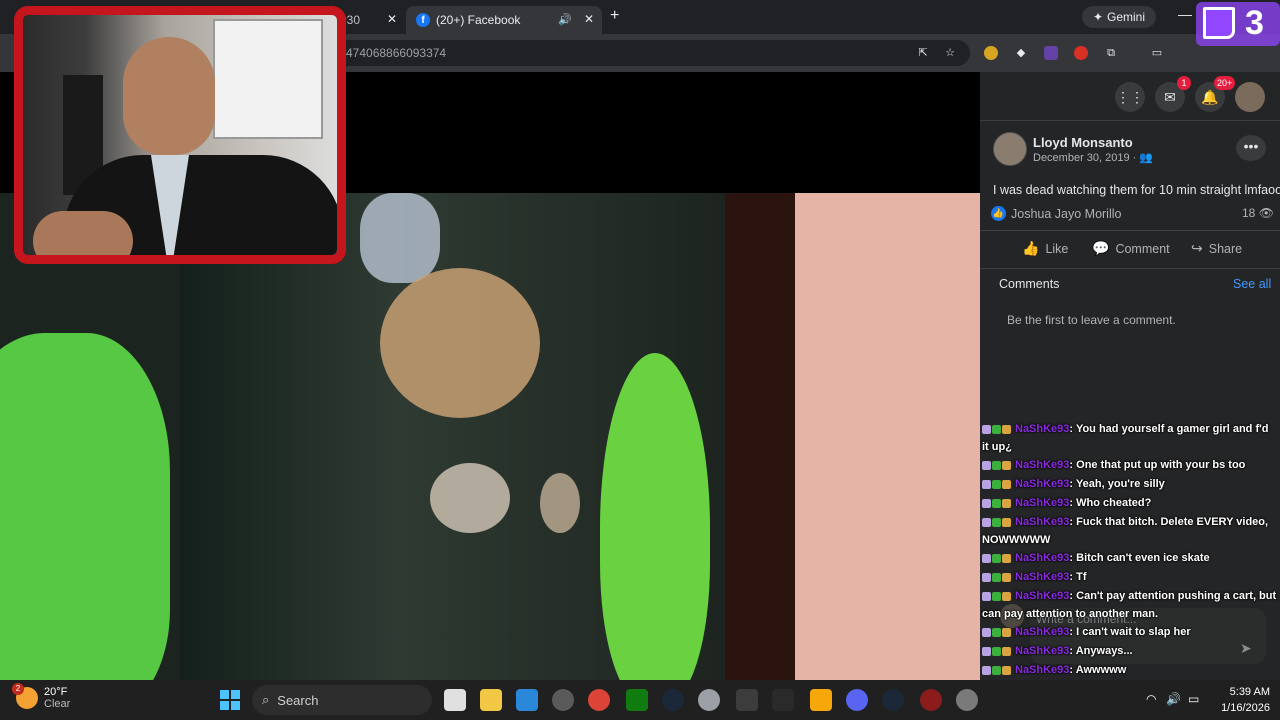 Image resolution: width=1280 pixels, height=720 pixels. I want to click on extension-red-icon, so click(1081, 53).